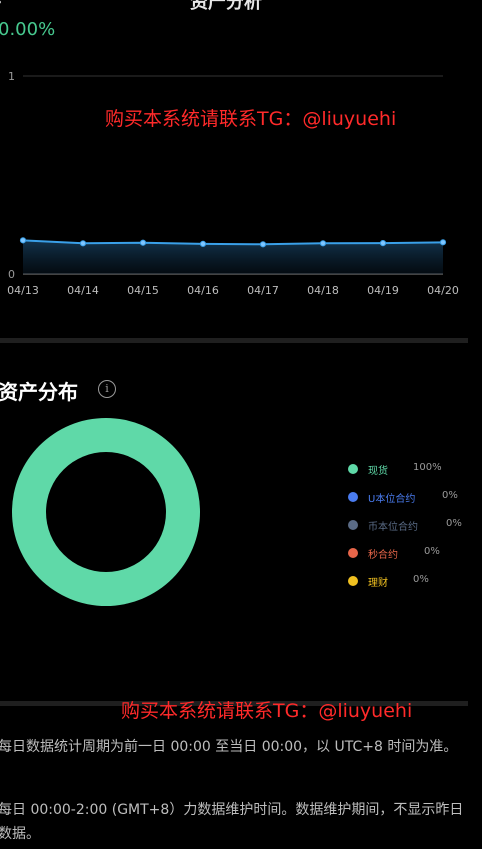 The image size is (482, 849). What do you see at coordinates (393, 527) in the screenshot?
I see `legend-label: 币本位合约` at bounding box center [393, 527].